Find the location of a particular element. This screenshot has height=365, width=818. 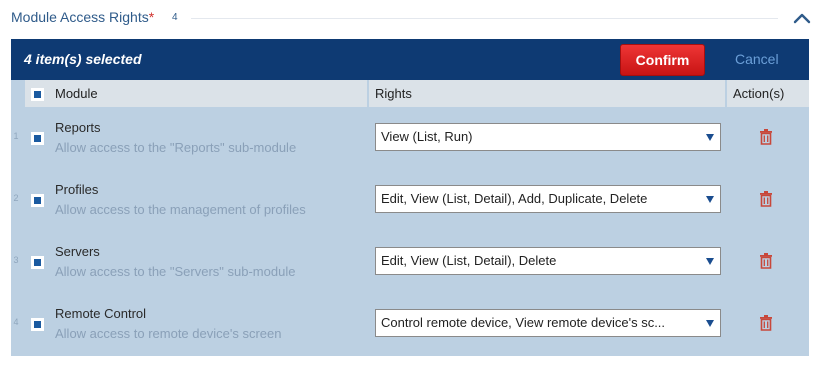

rights-value: View (List, Run) is located at coordinates (427, 136).